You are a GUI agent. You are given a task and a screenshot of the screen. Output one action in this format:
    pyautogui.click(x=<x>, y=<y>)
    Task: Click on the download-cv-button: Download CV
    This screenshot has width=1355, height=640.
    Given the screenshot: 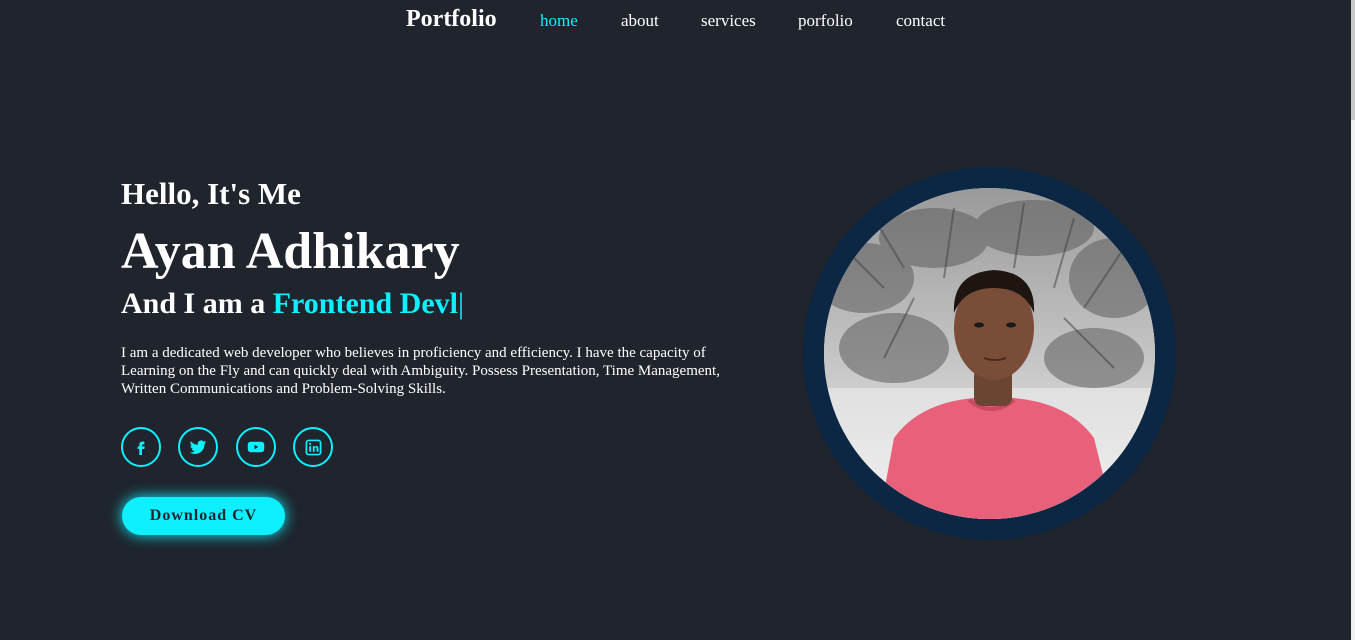 What is the action you would take?
    pyautogui.click(x=203, y=516)
    